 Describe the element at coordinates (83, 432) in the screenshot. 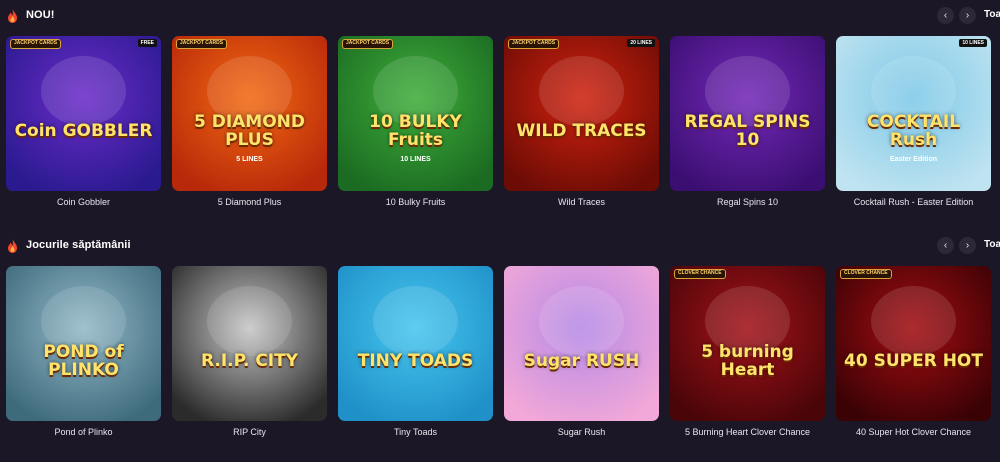

I see `game-name: Pond of Plinko` at that location.